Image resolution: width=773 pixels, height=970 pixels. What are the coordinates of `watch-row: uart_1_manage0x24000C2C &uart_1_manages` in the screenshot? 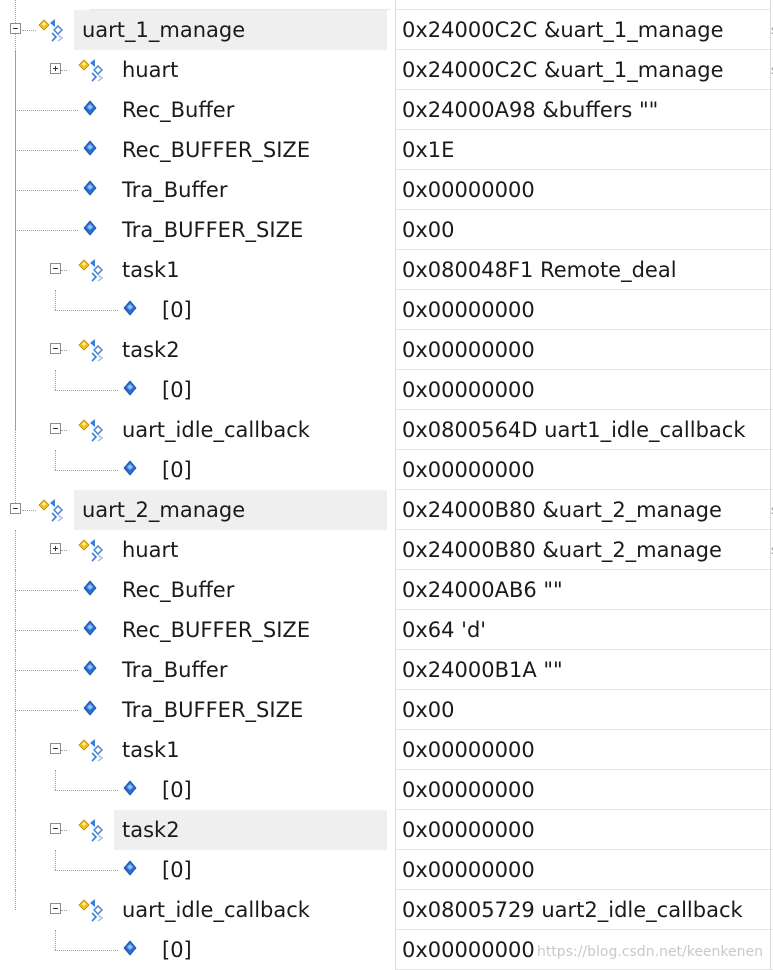 It's located at (386, 30).